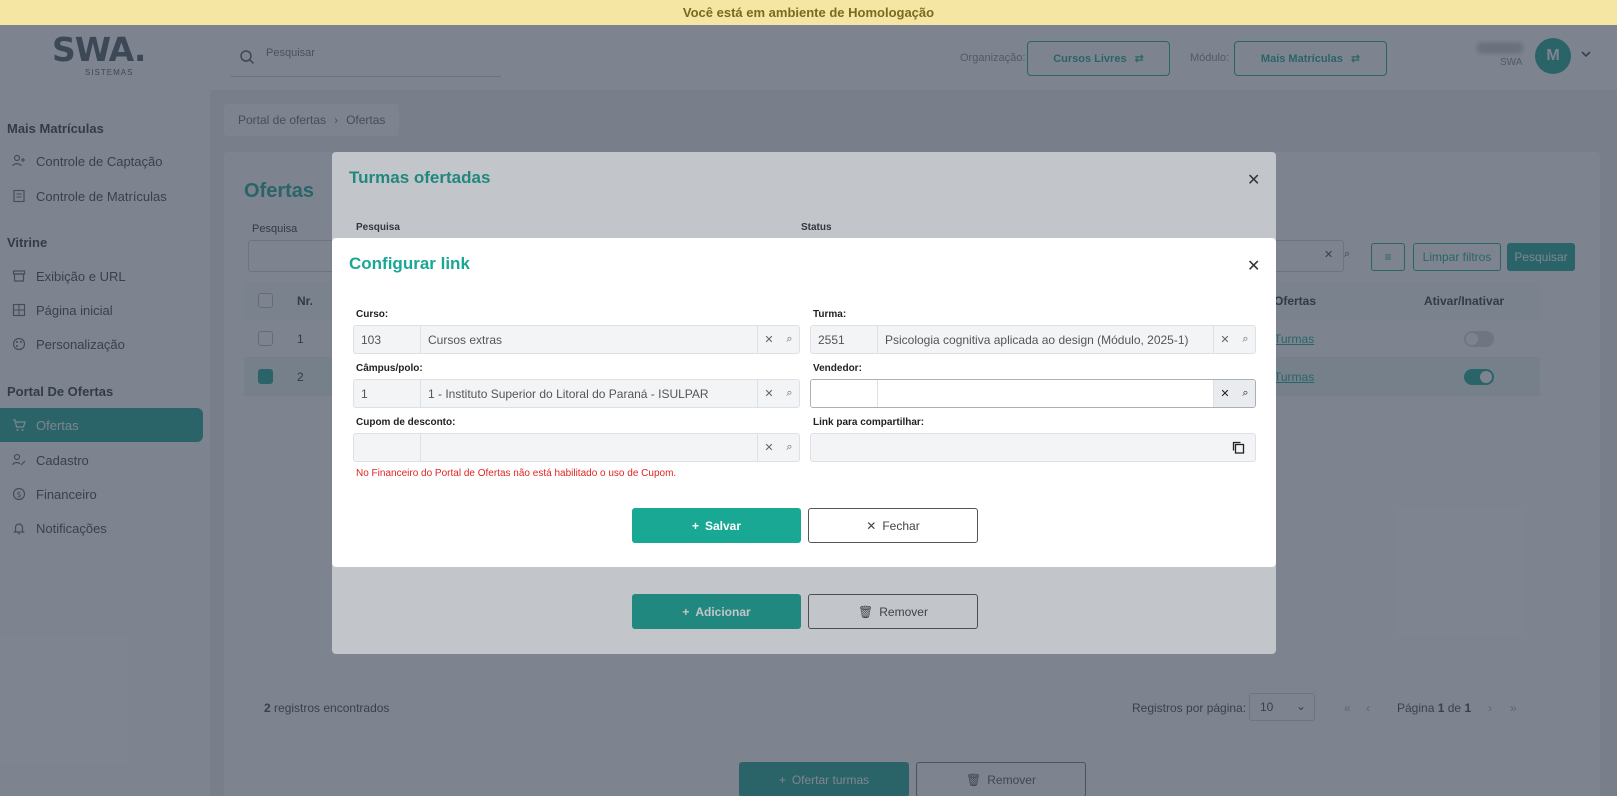  I want to click on cupom-code, so click(387, 447).